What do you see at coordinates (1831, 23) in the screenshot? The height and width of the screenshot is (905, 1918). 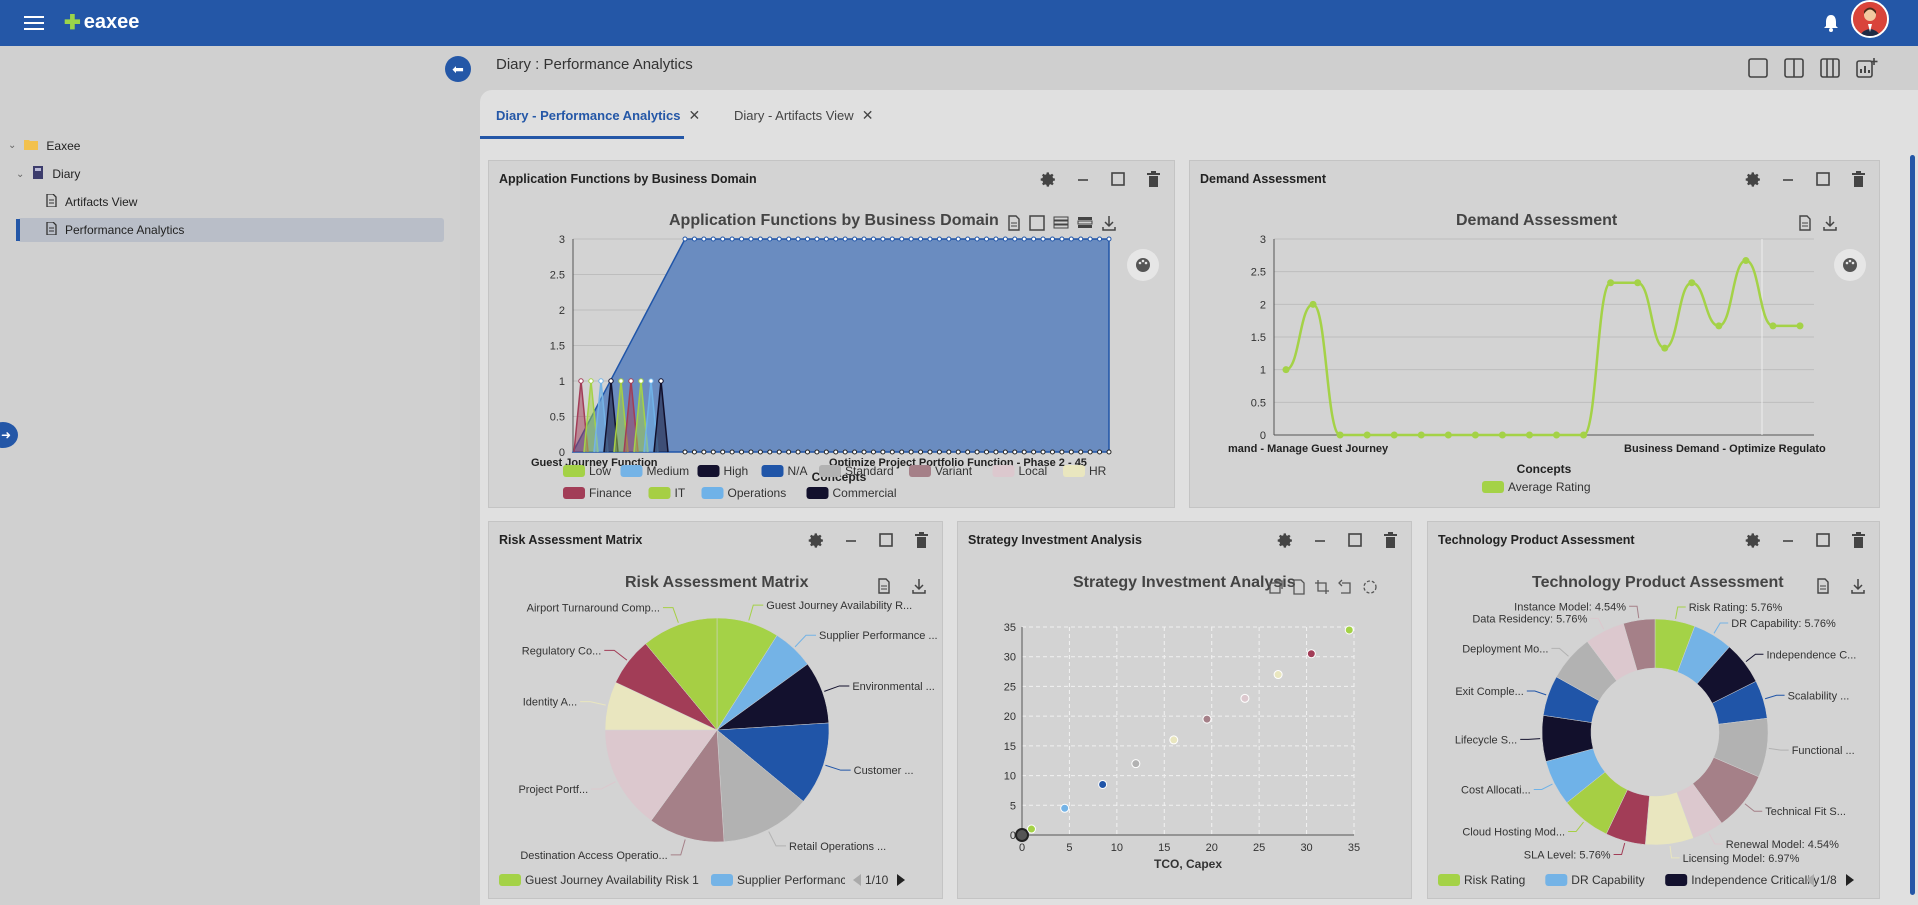 I see `bell-icon` at bounding box center [1831, 23].